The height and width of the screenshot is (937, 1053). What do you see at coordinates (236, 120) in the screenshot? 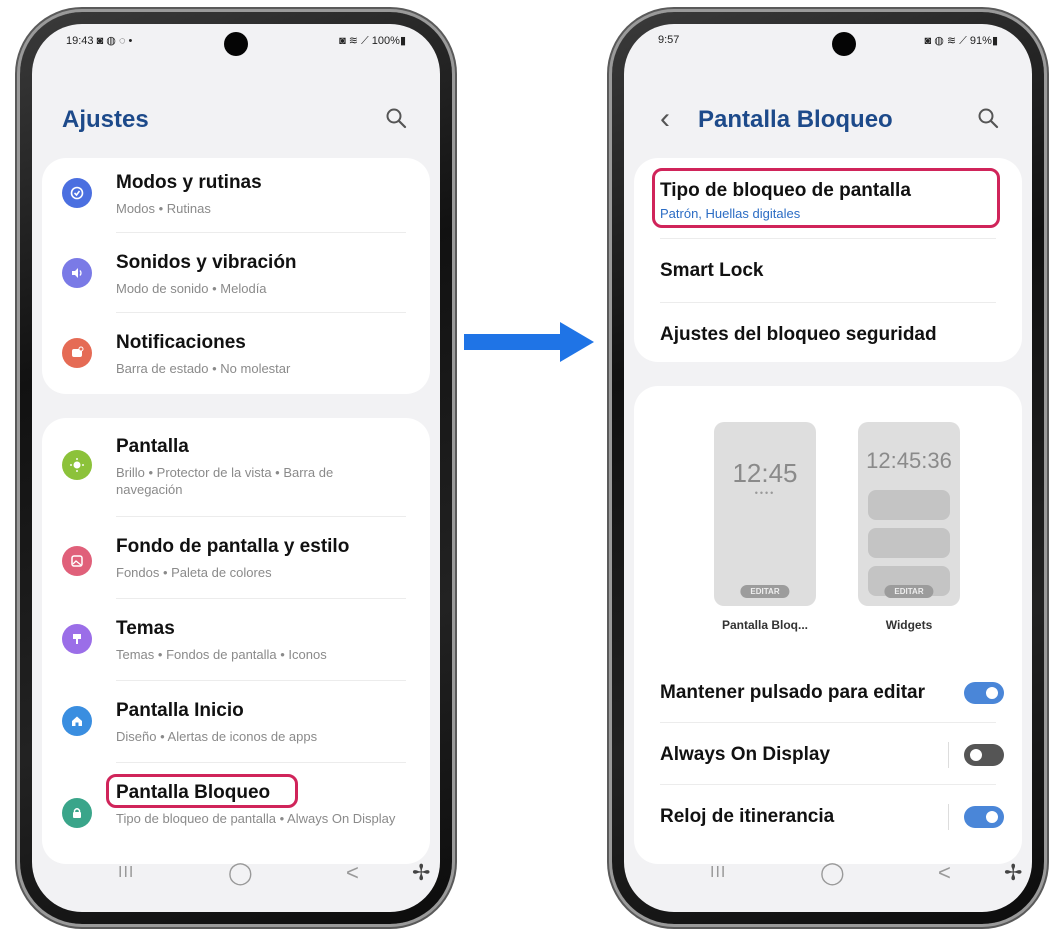
I see `app-header: Ajustes` at bounding box center [236, 120].